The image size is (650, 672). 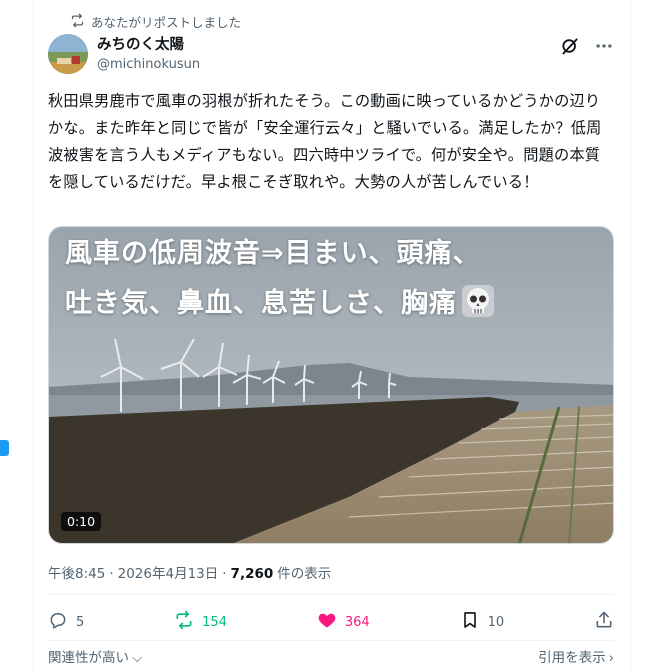 I want to click on reply-button: 5, so click(x=66, y=622).